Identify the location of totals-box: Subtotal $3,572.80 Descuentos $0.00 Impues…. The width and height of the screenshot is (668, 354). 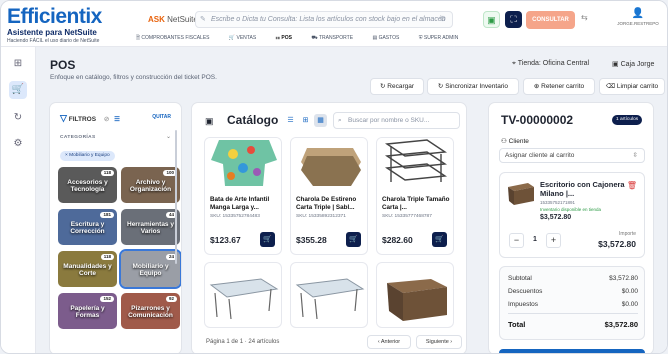
(572, 303).